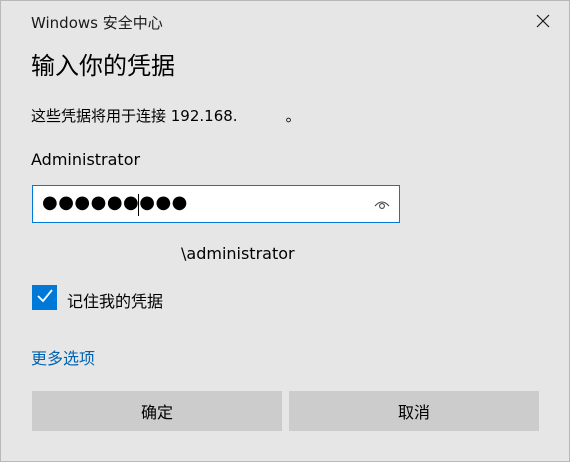 The width and height of the screenshot is (570, 462). What do you see at coordinates (216, 204) in the screenshot?
I see `password-field: ●●●●●●●●●` at bounding box center [216, 204].